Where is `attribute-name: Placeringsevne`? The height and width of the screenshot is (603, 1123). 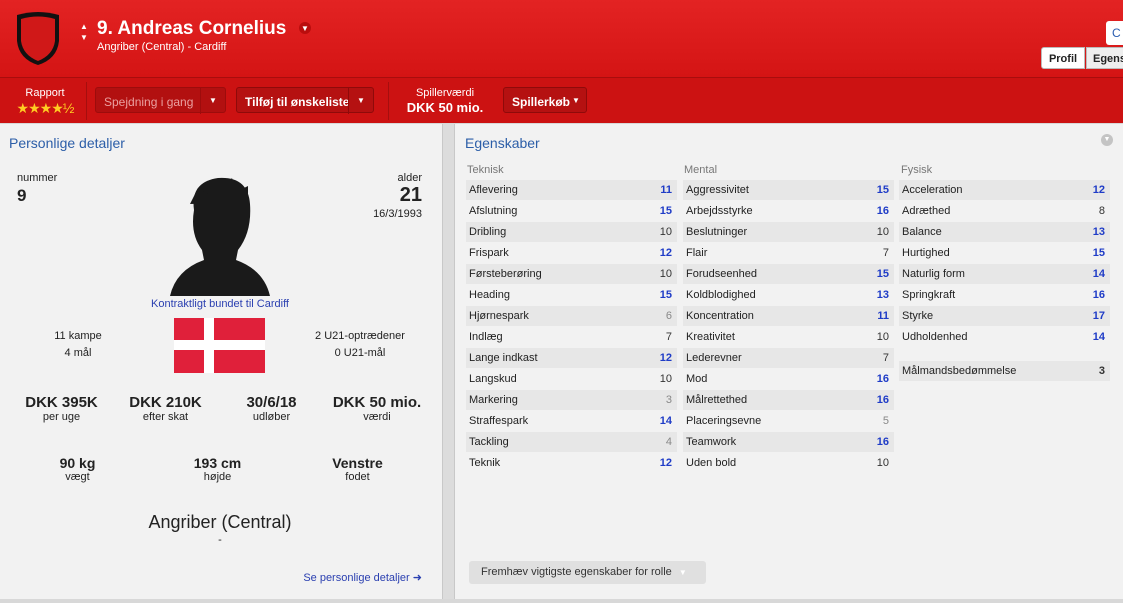
attribute-name: Placeringsevne is located at coordinates (724, 421).